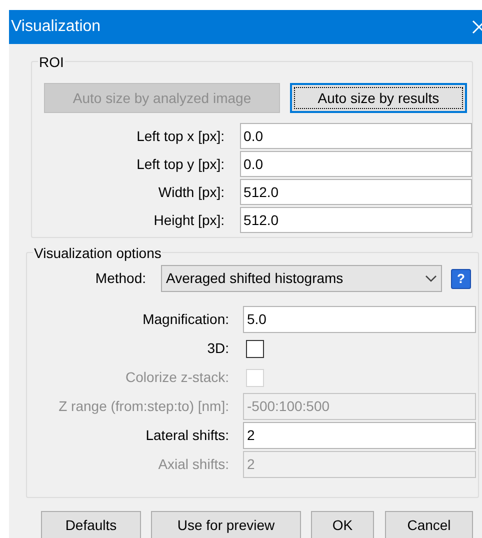  I want to click on input-field: 5.0, so click(359, 319).